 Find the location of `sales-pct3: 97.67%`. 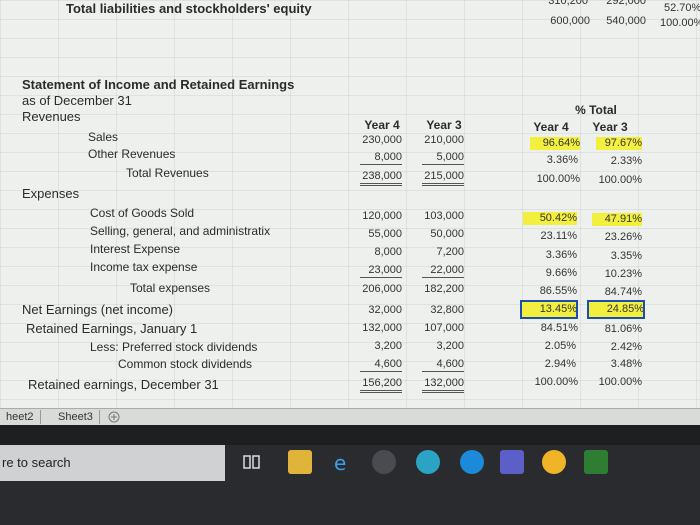

sales-pct3: 97.67% is located at coordinates (619, 143).